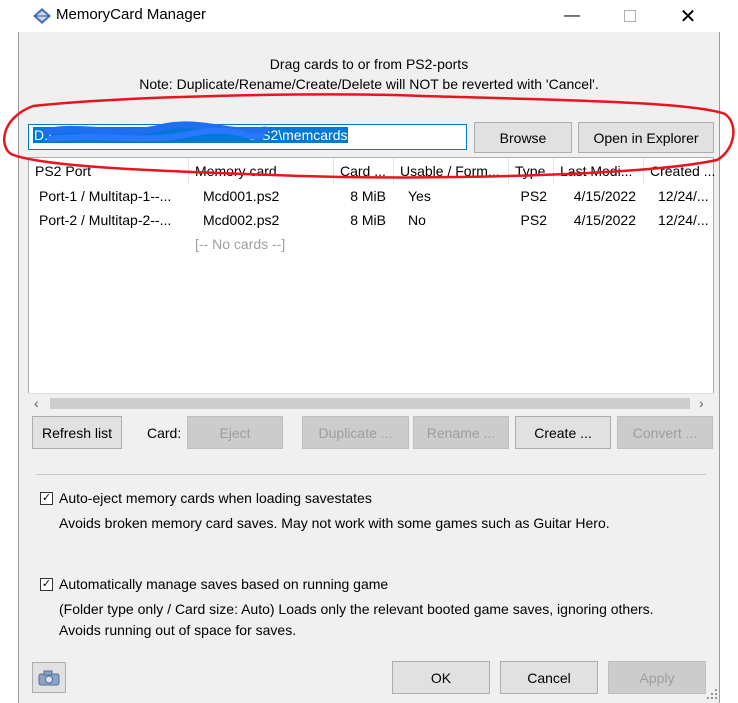 This screenshot has width=738, height=703. I want to click on camera-button, so click(49, 677).